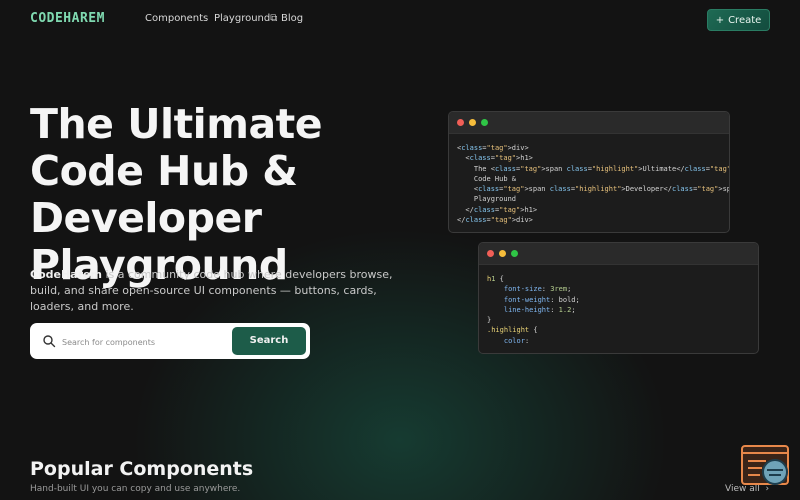 The width and height of the screenshot is (800, 500). Describe the element at coordinates (176, 18) in the screenshot. I see `nav-link-components: Components` at that location.